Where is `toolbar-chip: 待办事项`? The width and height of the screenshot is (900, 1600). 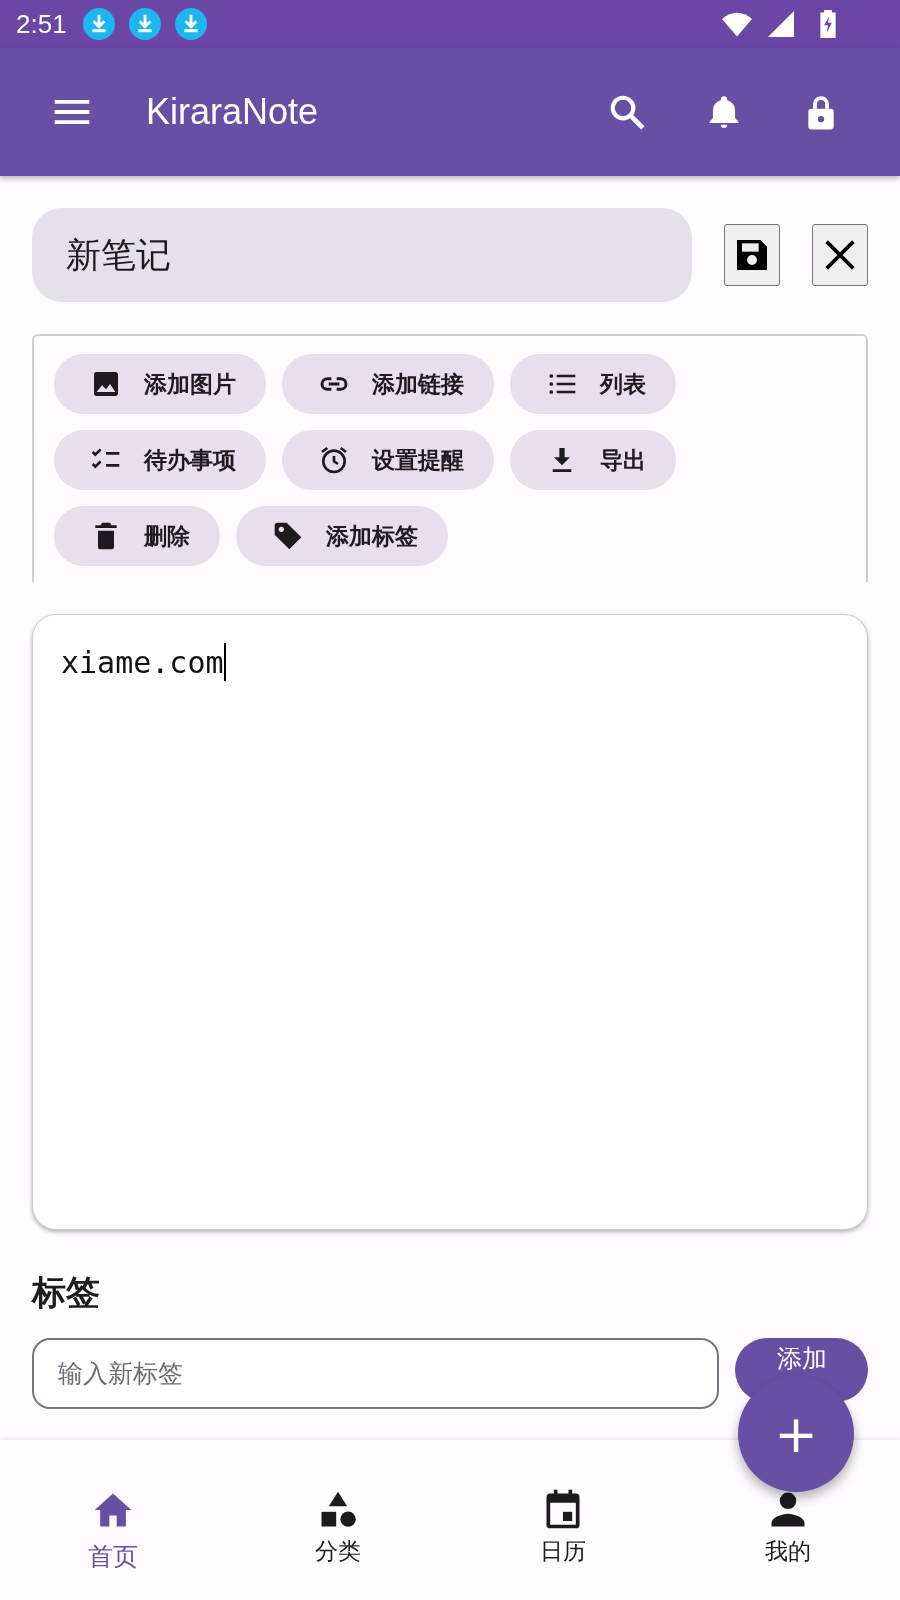
toolbar-chip: 待办事项 is located at coordinates (160, 460).